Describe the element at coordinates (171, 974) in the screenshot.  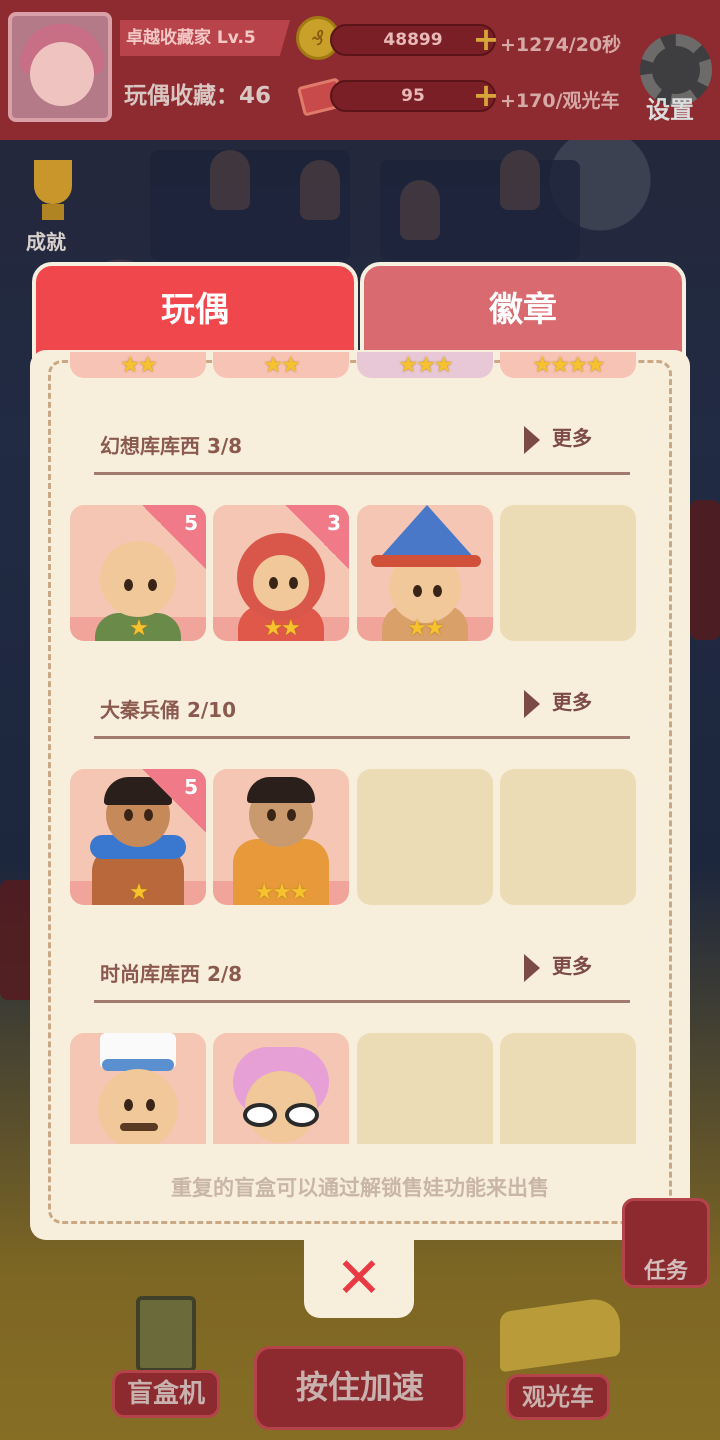
I see `series-title: 时尚库库西 2/8` at that location.